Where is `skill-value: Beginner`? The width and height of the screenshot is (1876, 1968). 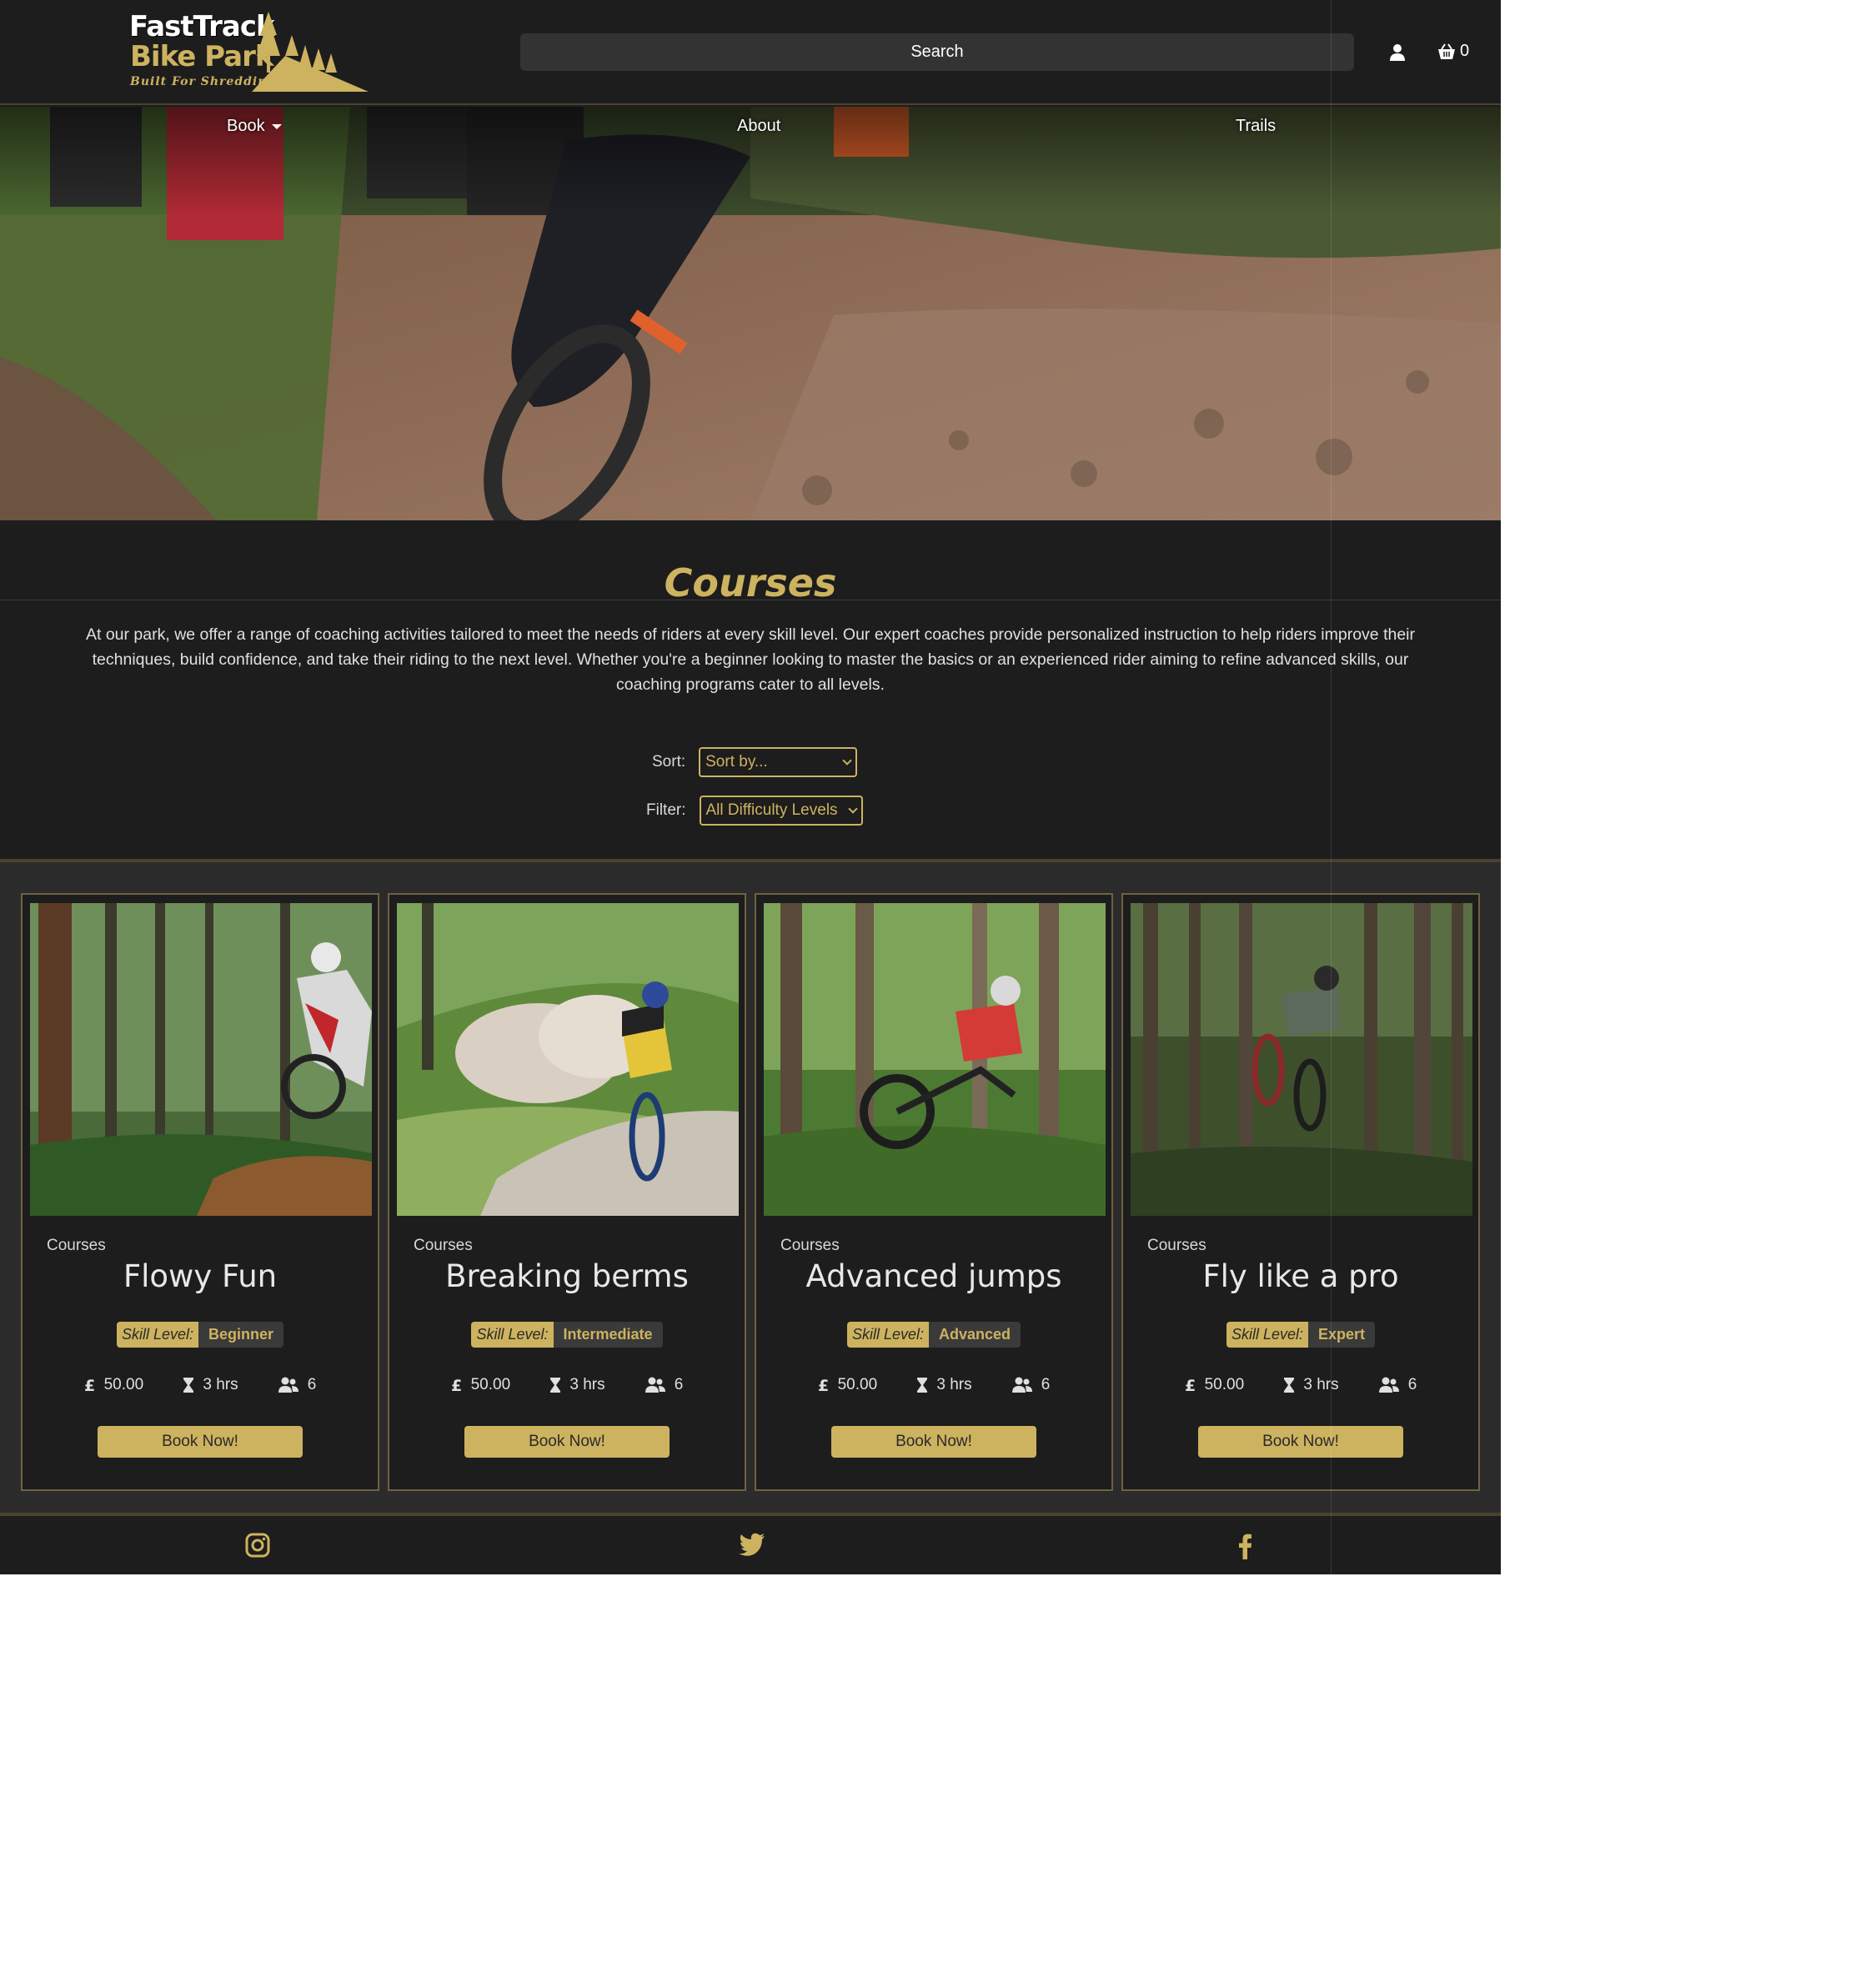
skill-value: Beginner is located at coordinates (241, 1335).